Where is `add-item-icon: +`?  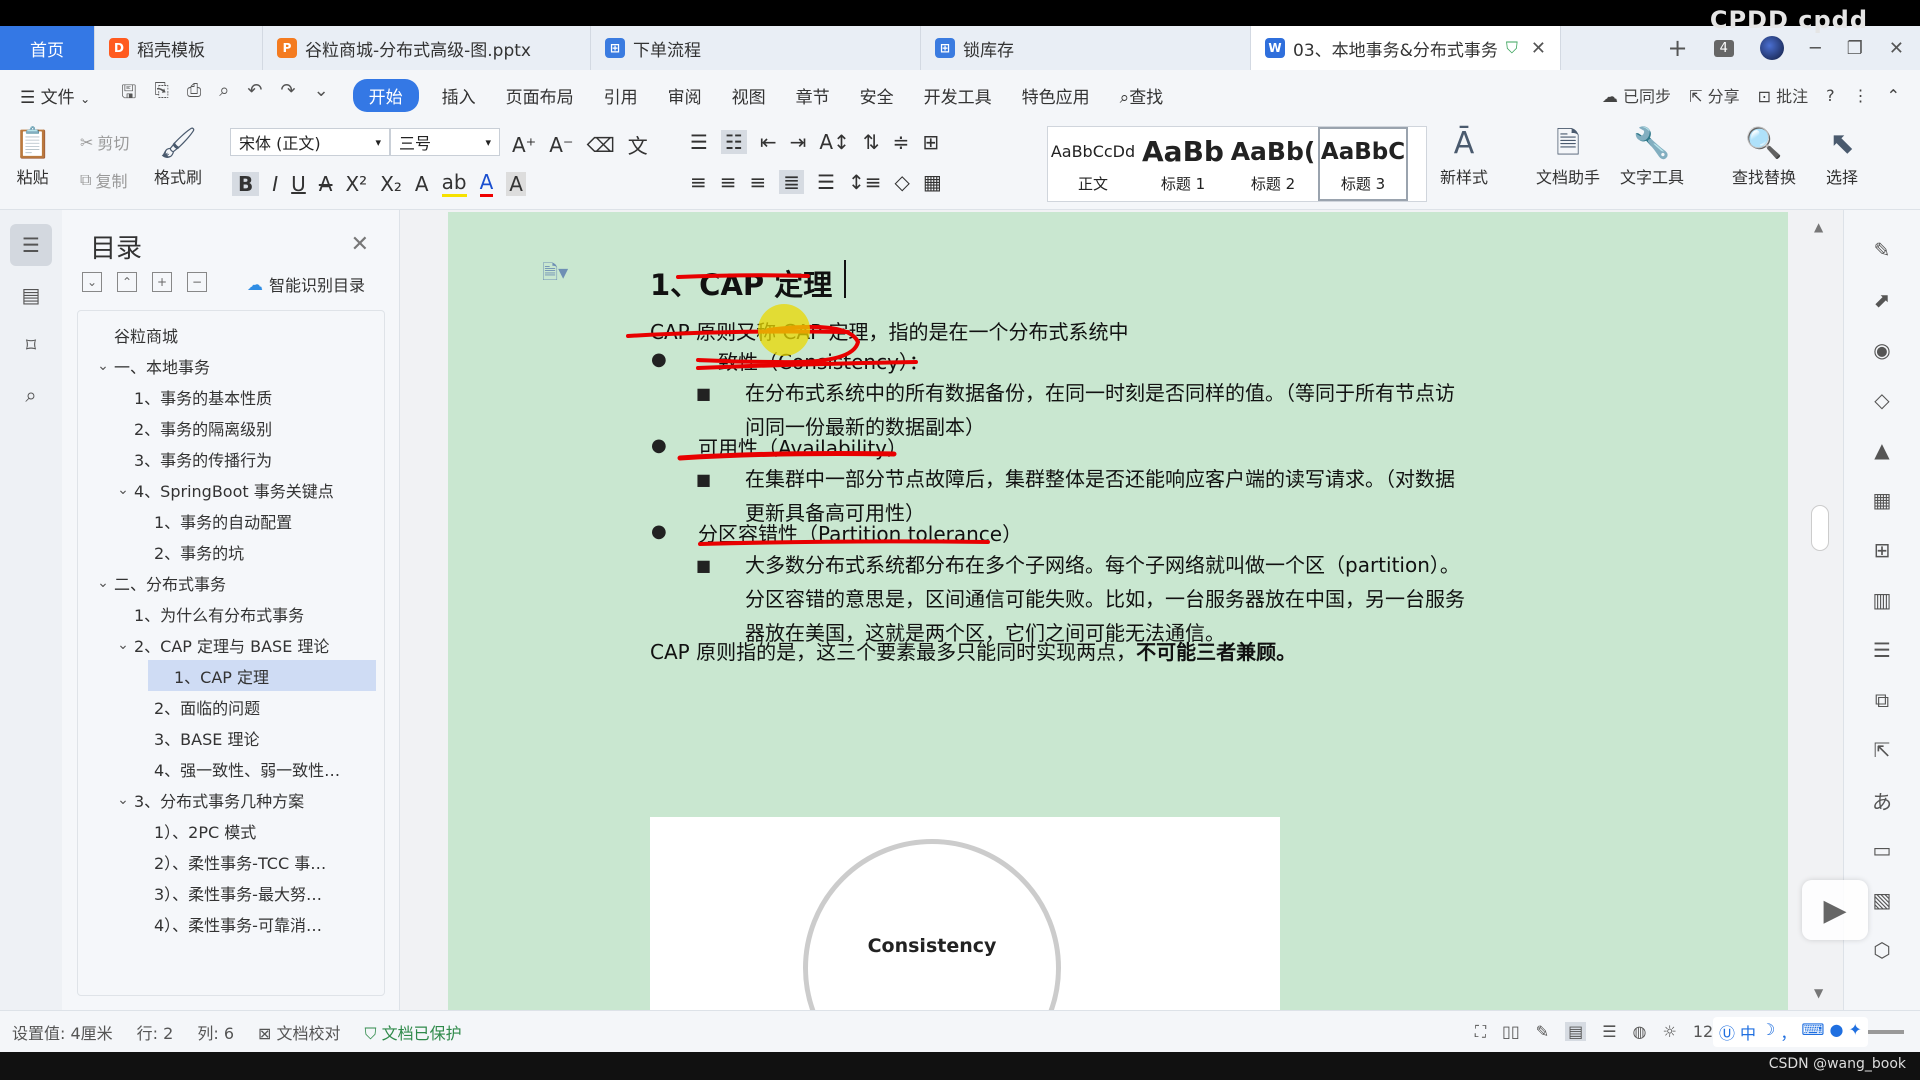
add-item-icon: + is located at coordinates (162, 282).